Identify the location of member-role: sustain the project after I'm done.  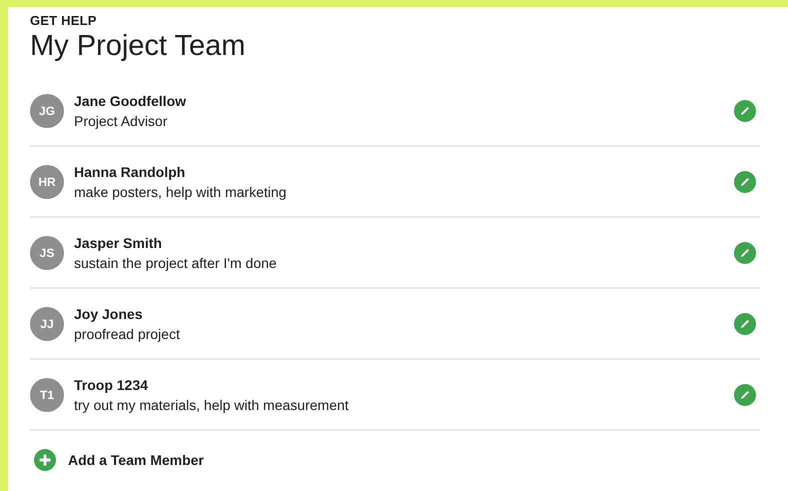
(175, 263).